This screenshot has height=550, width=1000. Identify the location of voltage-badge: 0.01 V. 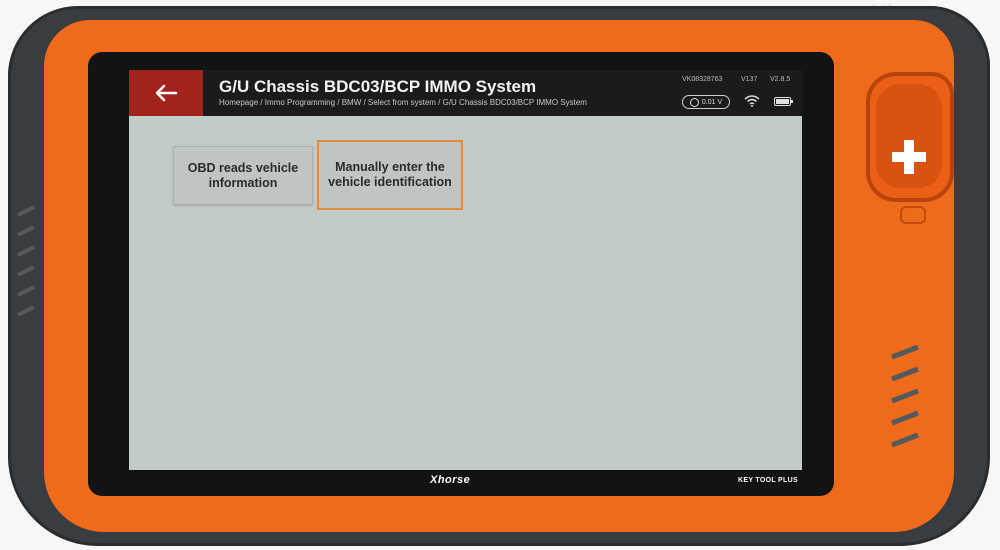
(706, 102).